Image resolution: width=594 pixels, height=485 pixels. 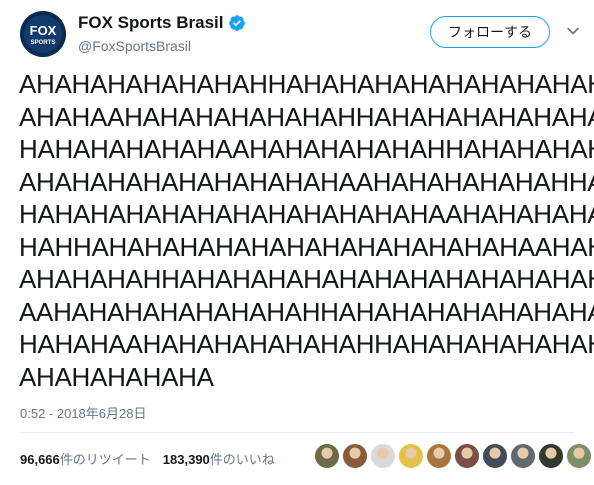 I want to click on retweets-label: 件のリツイート, so click(x=105, y=459).